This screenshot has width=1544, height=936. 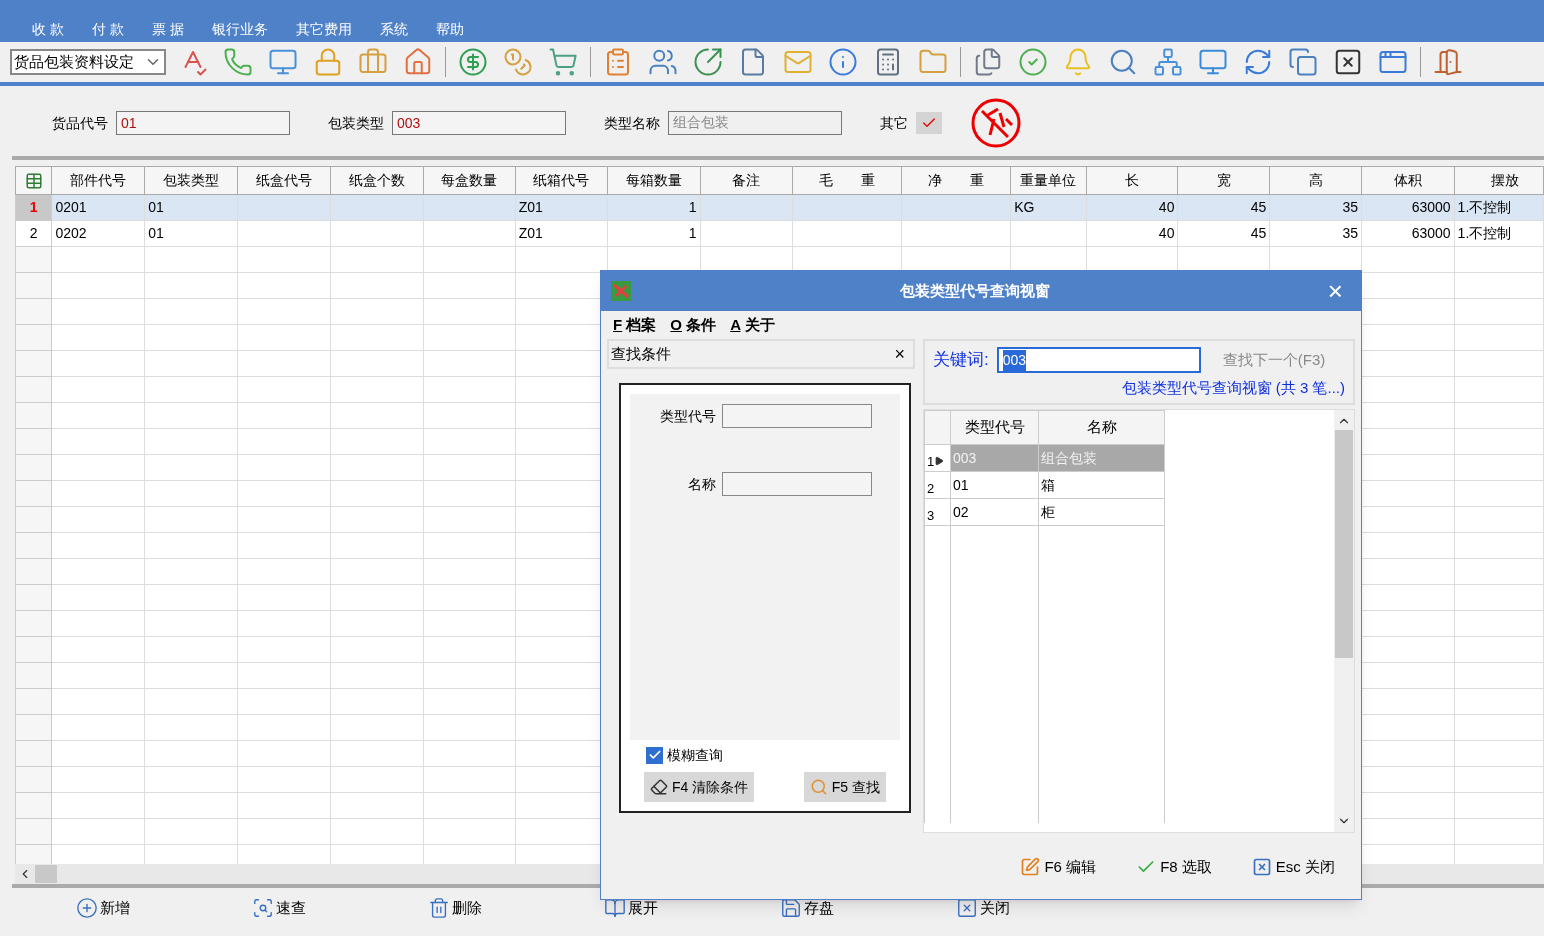 I want to click on field-label: 类型代号, so click(x=688, y=416).